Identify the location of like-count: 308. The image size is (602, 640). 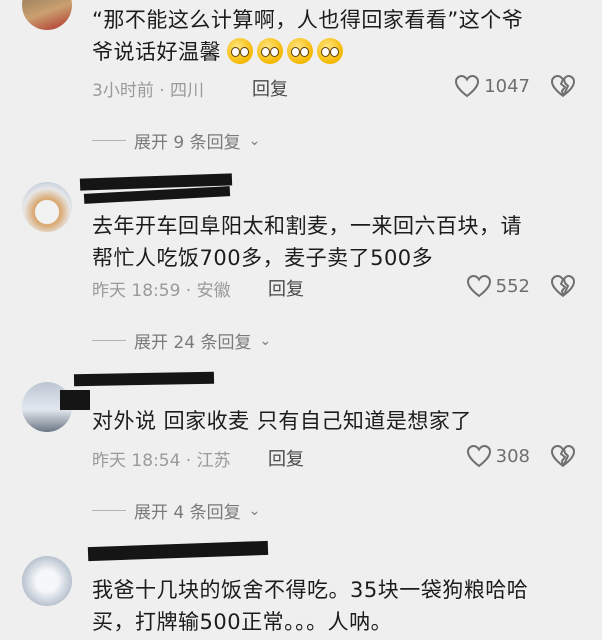
(512, 456).